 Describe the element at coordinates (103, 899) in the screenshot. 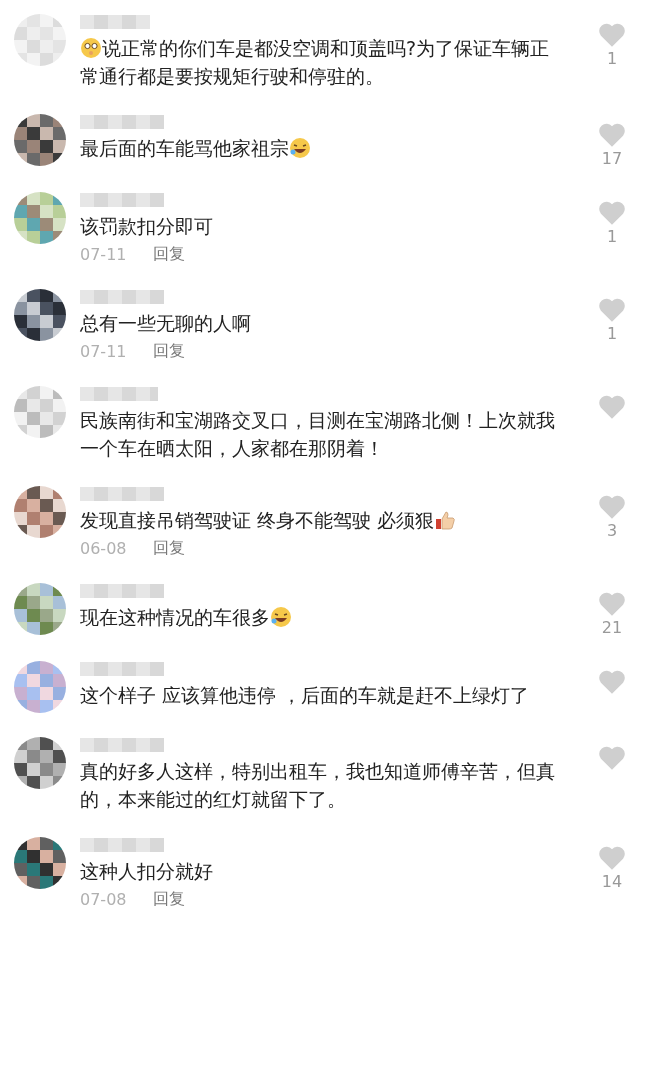

I see `comment-date: 07-08` at that location.